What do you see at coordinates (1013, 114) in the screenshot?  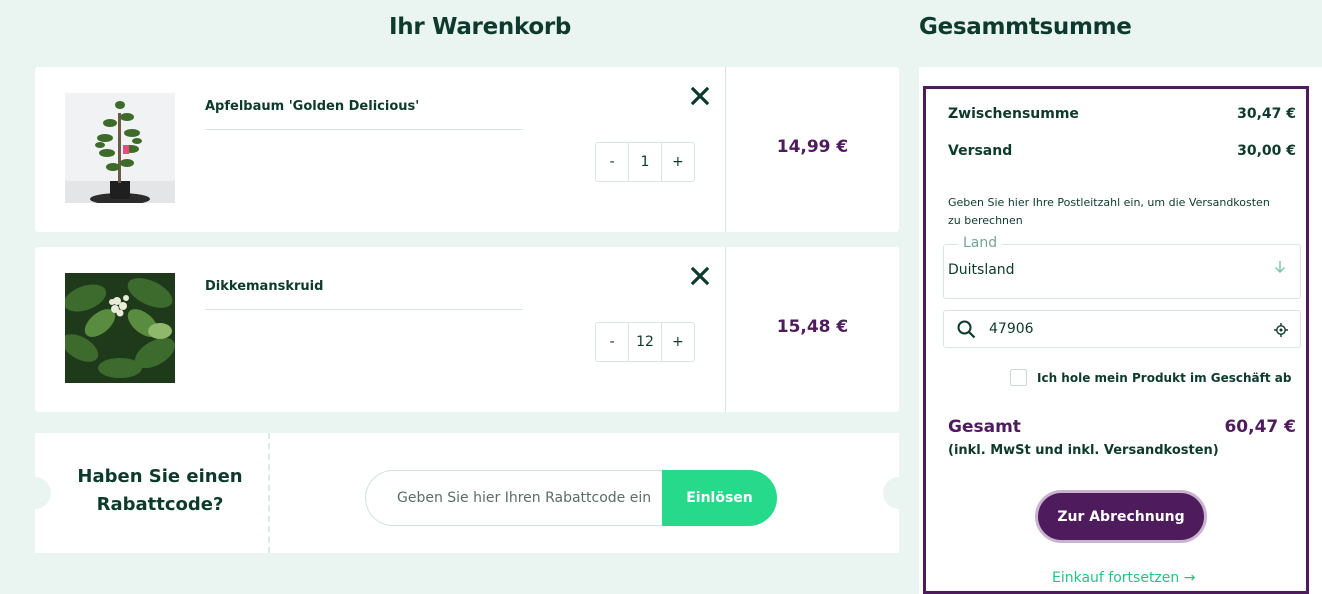 I see `subtotal-label: Zwischensumme` at bounding box center [1013, 114].